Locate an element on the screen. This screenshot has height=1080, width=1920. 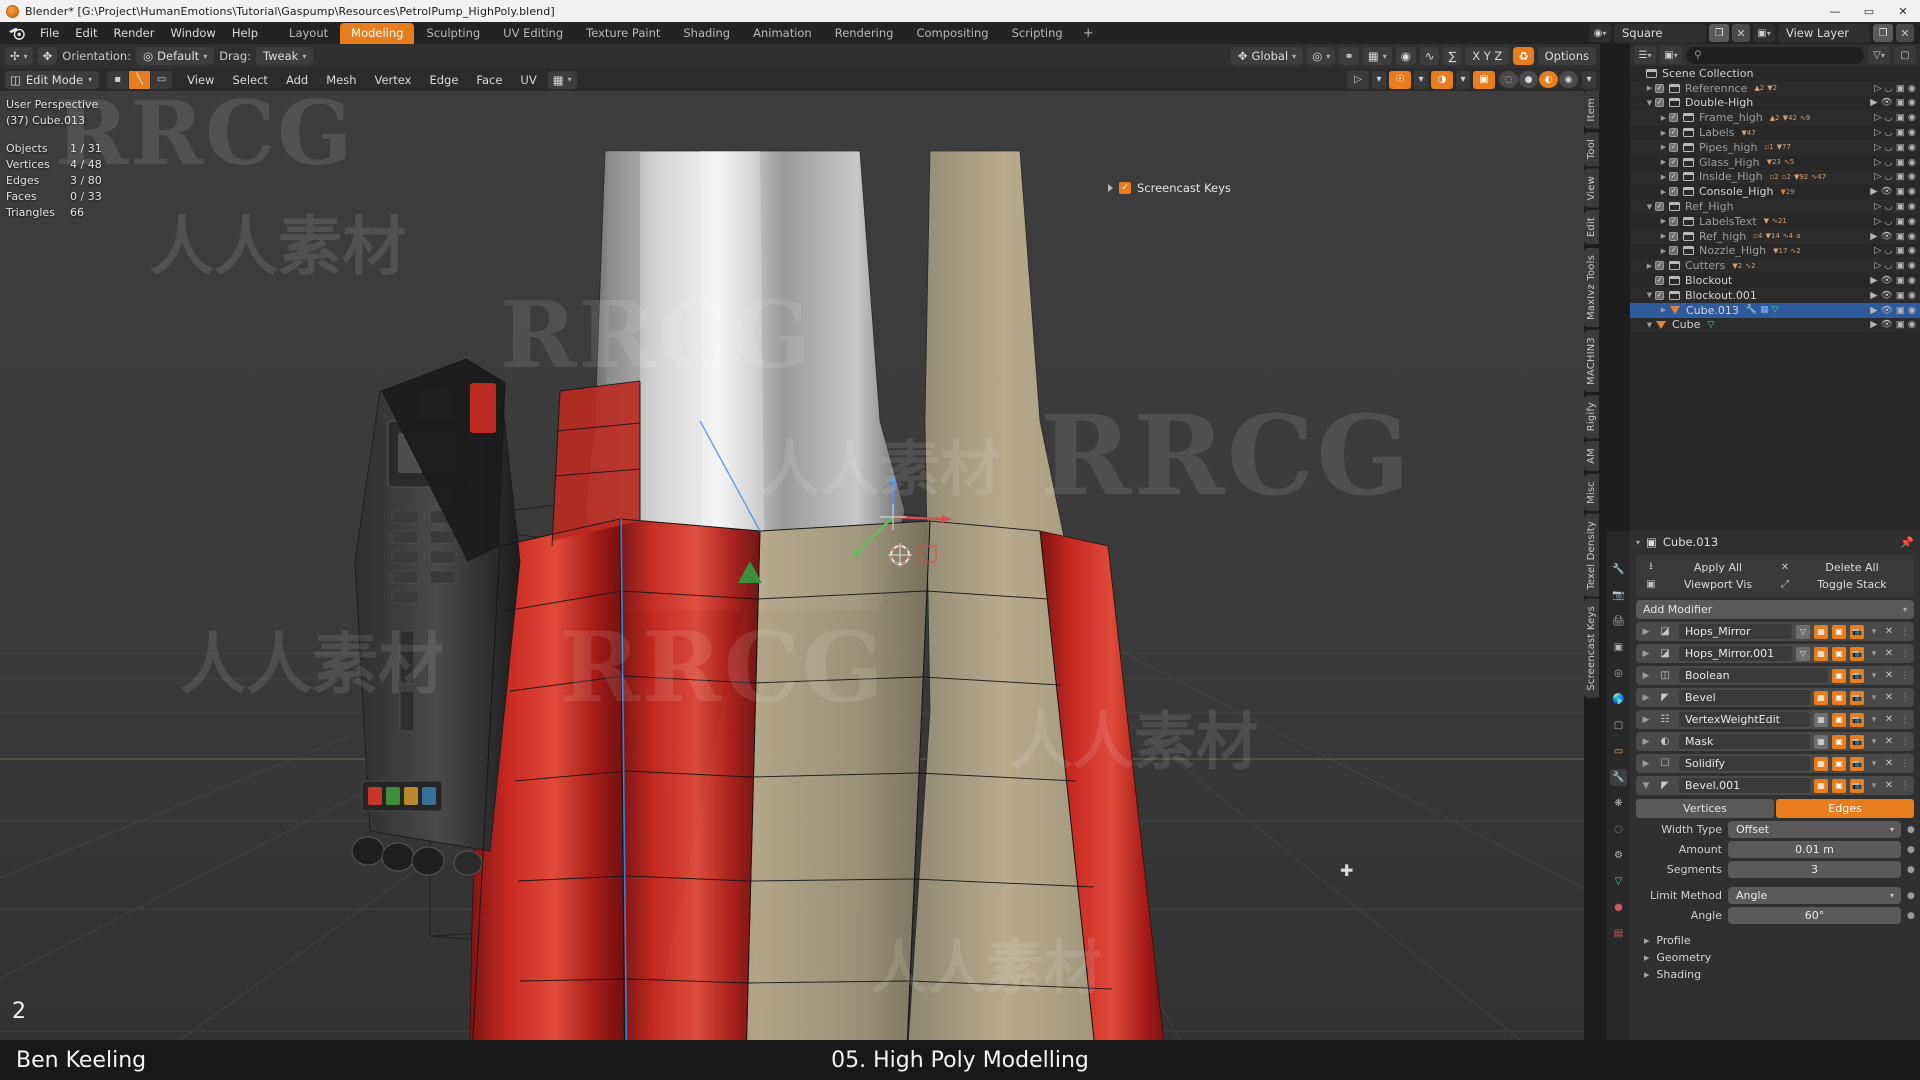
bevel-profile-subpanel: ▶ Profile is located at coordinates (1775, 940).